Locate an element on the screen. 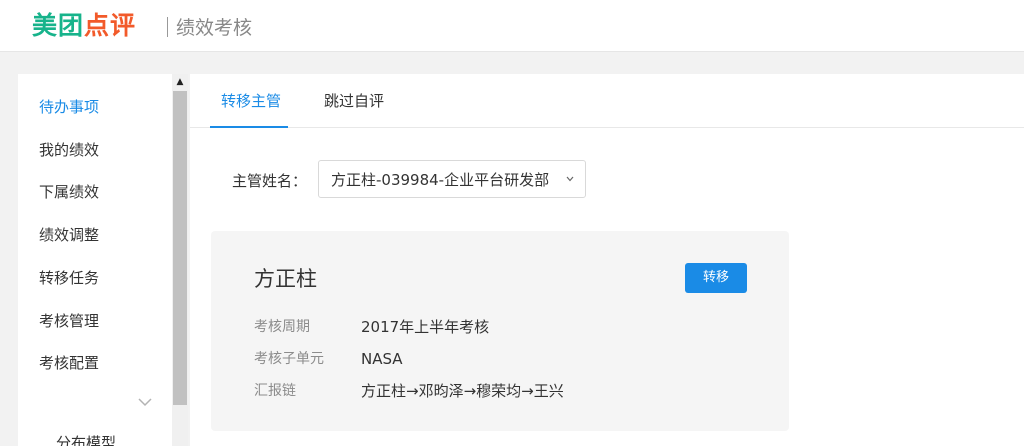 This screenshot has height=446, width=1024. assessment-period-label: 考核周期 is located at coordinates (282, 327).